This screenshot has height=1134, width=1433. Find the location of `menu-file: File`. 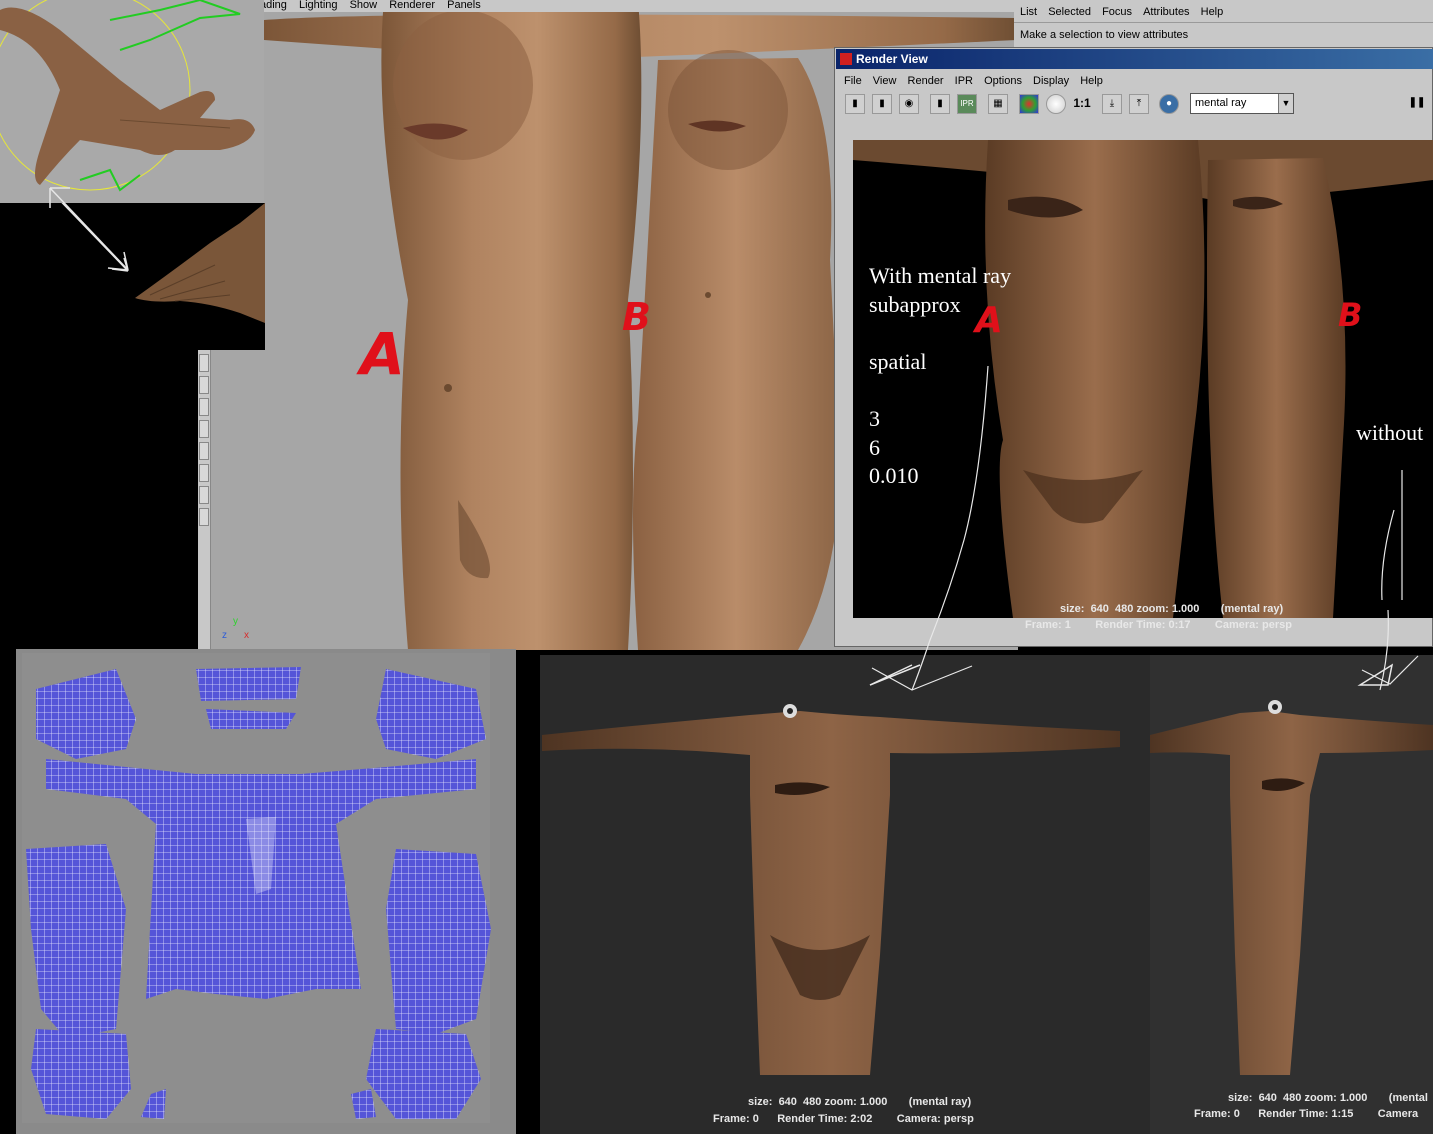

menu-file: File is located at coordinates (853, 81).